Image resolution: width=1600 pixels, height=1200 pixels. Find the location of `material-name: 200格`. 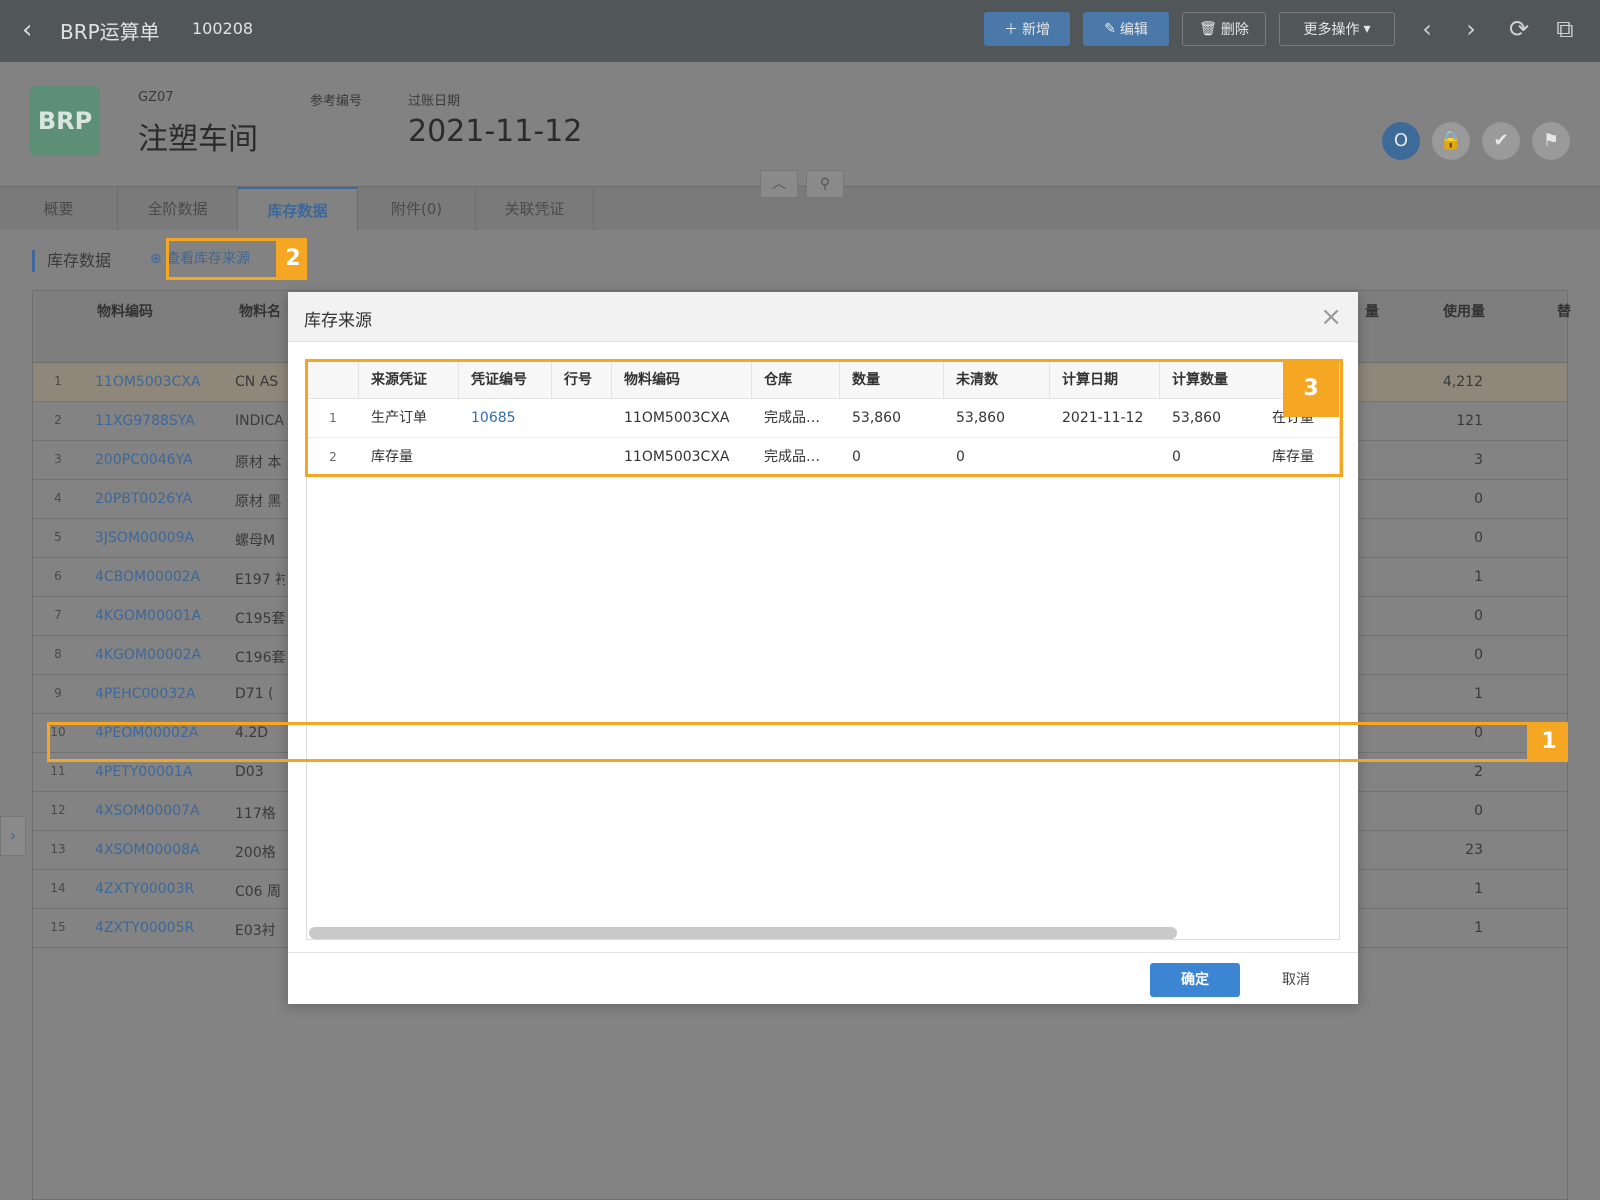

material-name: 200格 is located at coordinates (255, 853).